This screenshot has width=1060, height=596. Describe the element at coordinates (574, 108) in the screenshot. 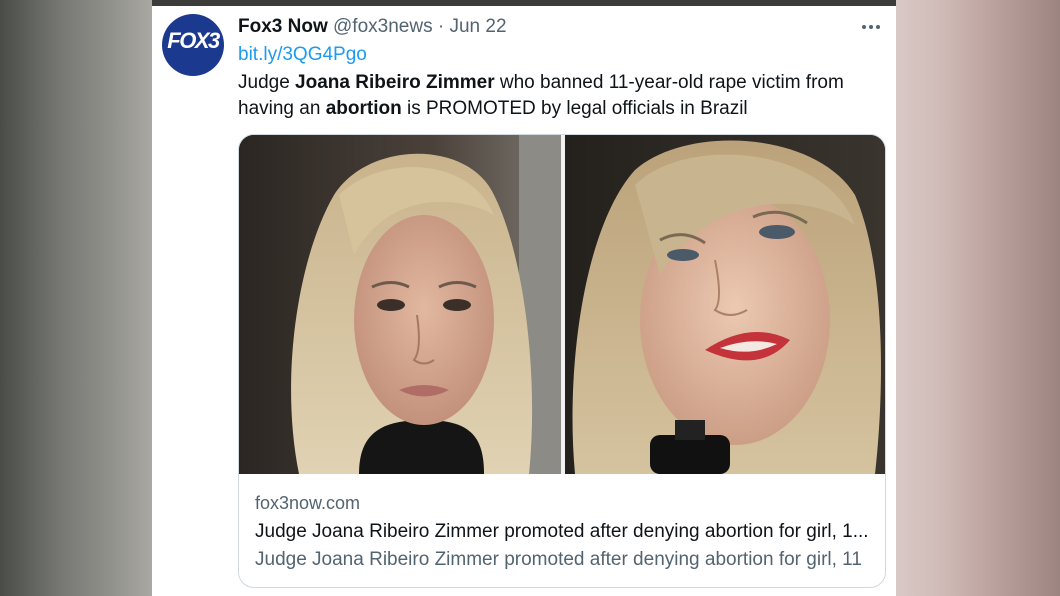

I see `tweet-text-part: is PROMOTED by legal officials in Brazil` at that location.